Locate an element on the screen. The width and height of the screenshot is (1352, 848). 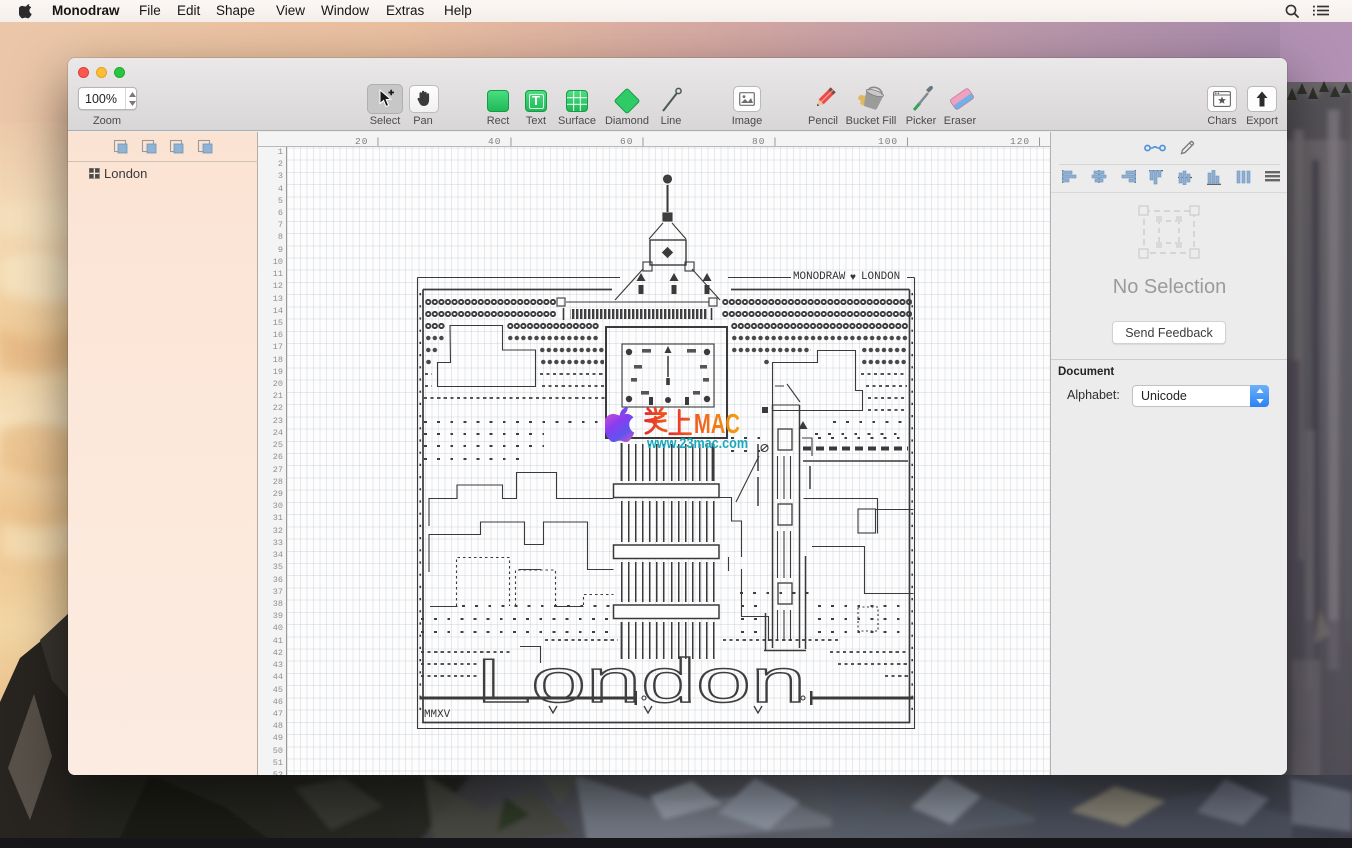
svg-text: London is located at coordinates (641, 681).